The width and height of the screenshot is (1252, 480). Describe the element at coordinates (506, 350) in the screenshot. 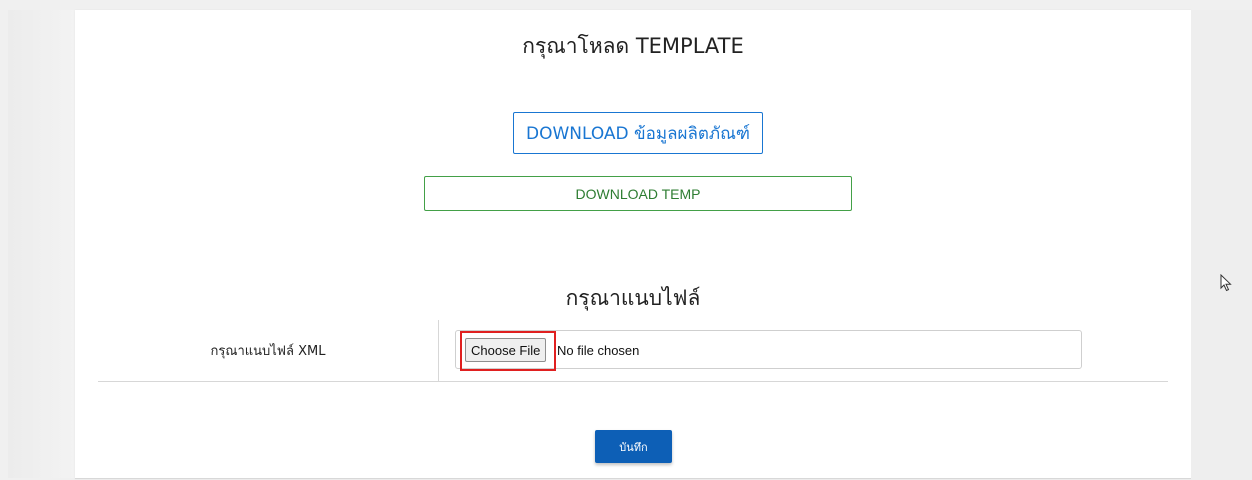

I see `choose-file-button: Choose File` at that location.